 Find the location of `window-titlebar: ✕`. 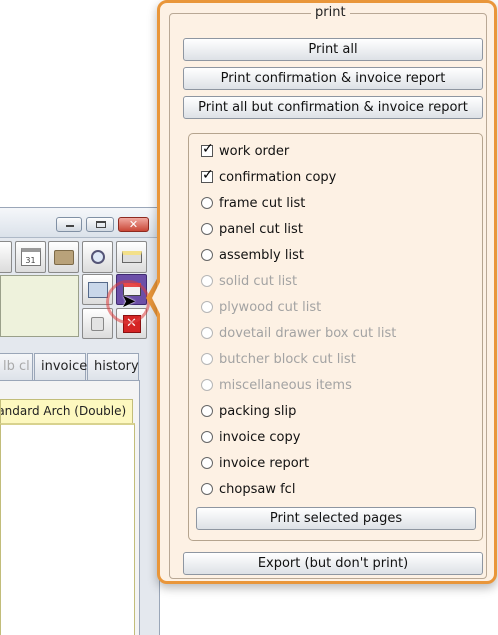

window-titlebar: ✕ is located at coordinates (79, 223).